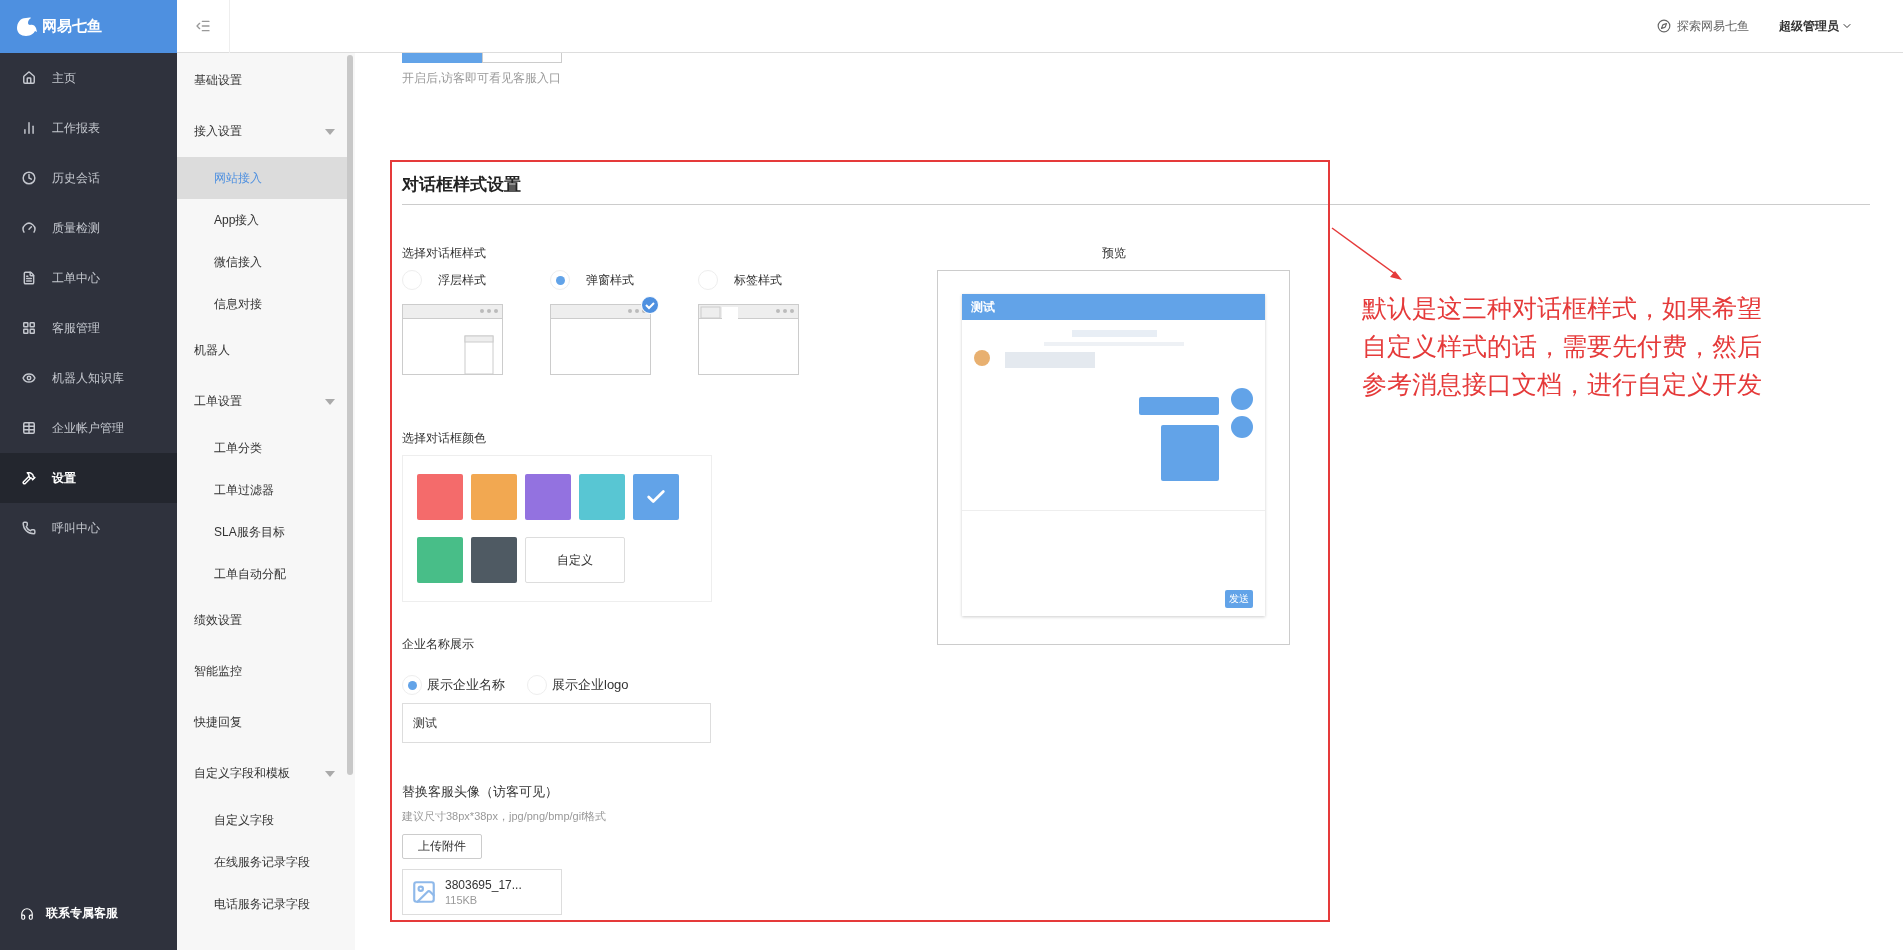  Describe the element at coordinates (88, 128) in the screenshot. I see `nav-item: 工作报表` at that location.